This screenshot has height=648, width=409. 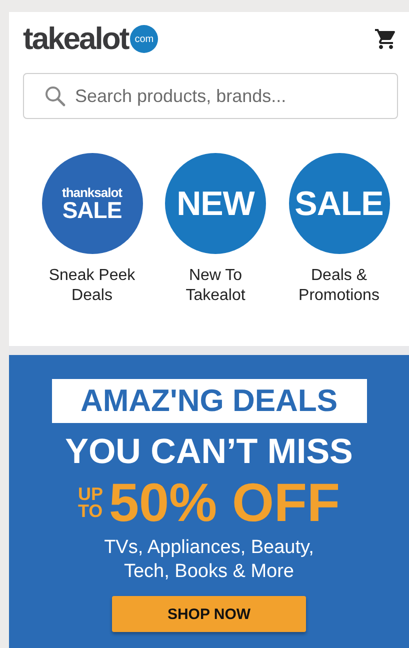 I want to click on offer-text: 50% OFF, so click(x=224, y=503).